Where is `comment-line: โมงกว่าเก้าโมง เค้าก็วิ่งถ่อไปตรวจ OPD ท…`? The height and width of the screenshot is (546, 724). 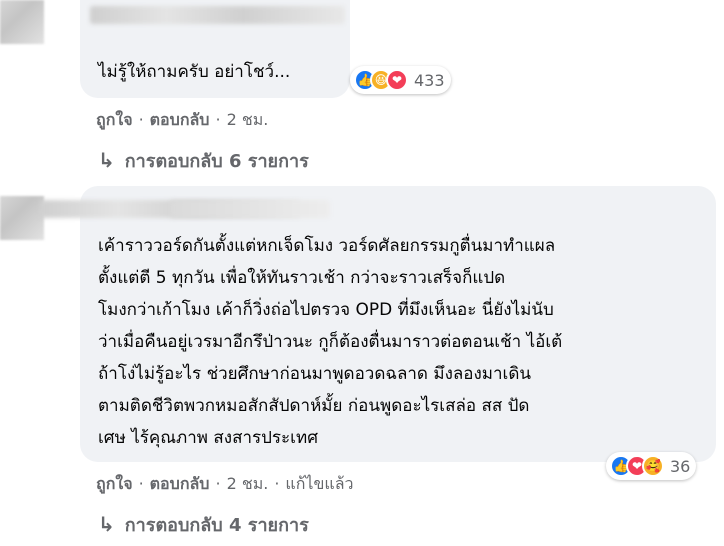
comment-line: โมงกว่าเก้าโมง เค้าก็วิ่งถ่อไปตรวจ OPD ท… is located at coordinates (326, 310).